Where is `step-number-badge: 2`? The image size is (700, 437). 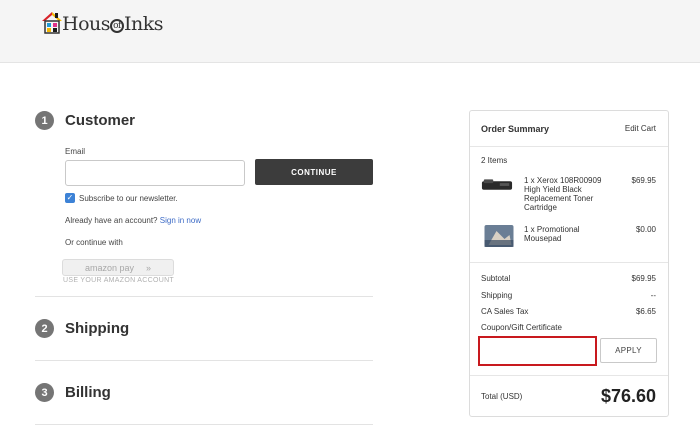
step-number-badge: 2 is located at coordinates (44, 328).